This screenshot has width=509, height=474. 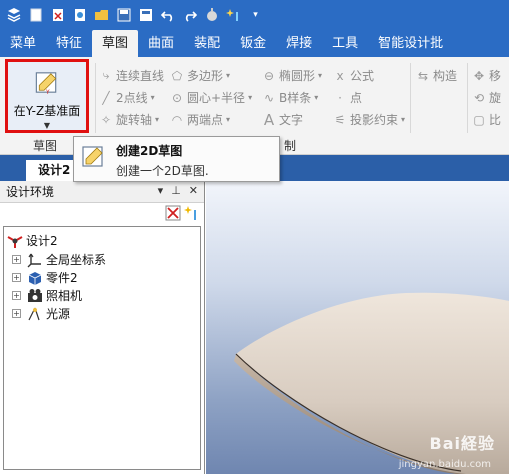 What do you see at coordinates (410, 43) in the screenshot?
I see `tab-smart-design: 智能设计批` at bounding box center [410, 43].